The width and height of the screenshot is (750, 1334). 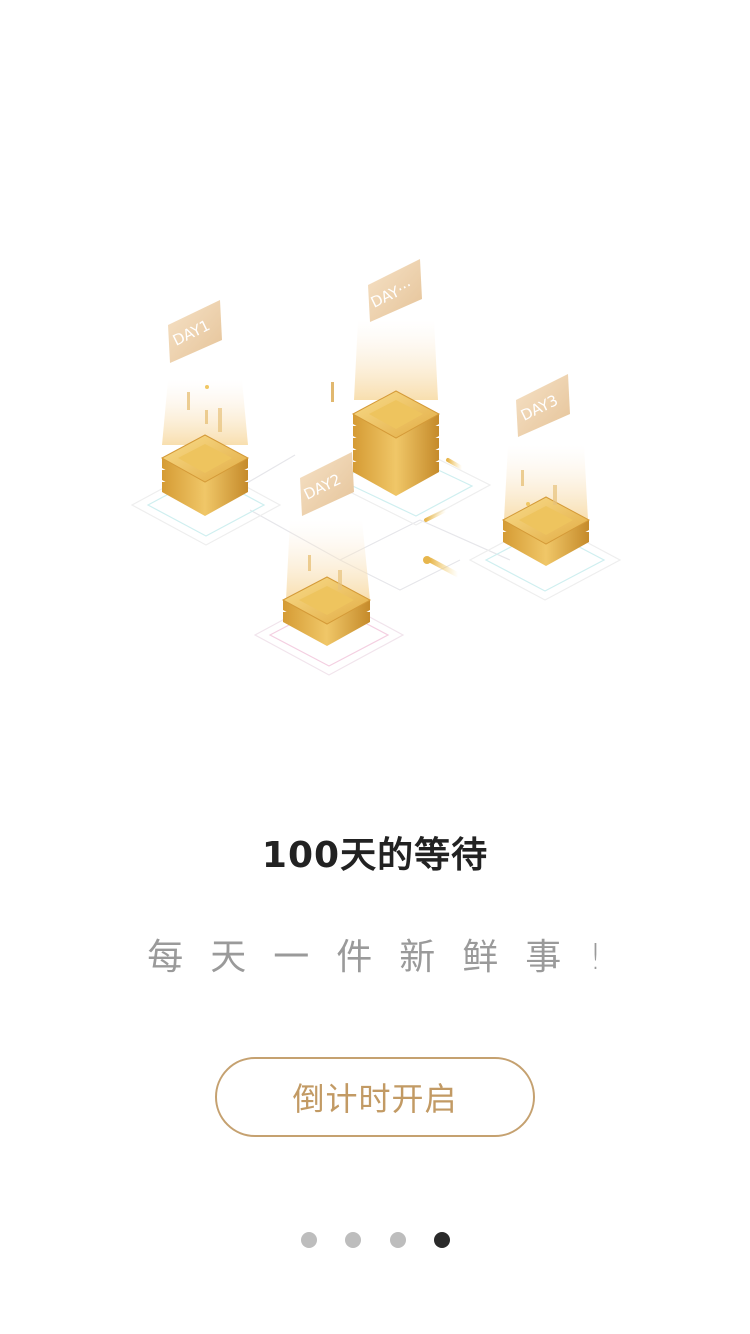 I want to click on day-tag-more: DAY···, so click(x=395, y=290).